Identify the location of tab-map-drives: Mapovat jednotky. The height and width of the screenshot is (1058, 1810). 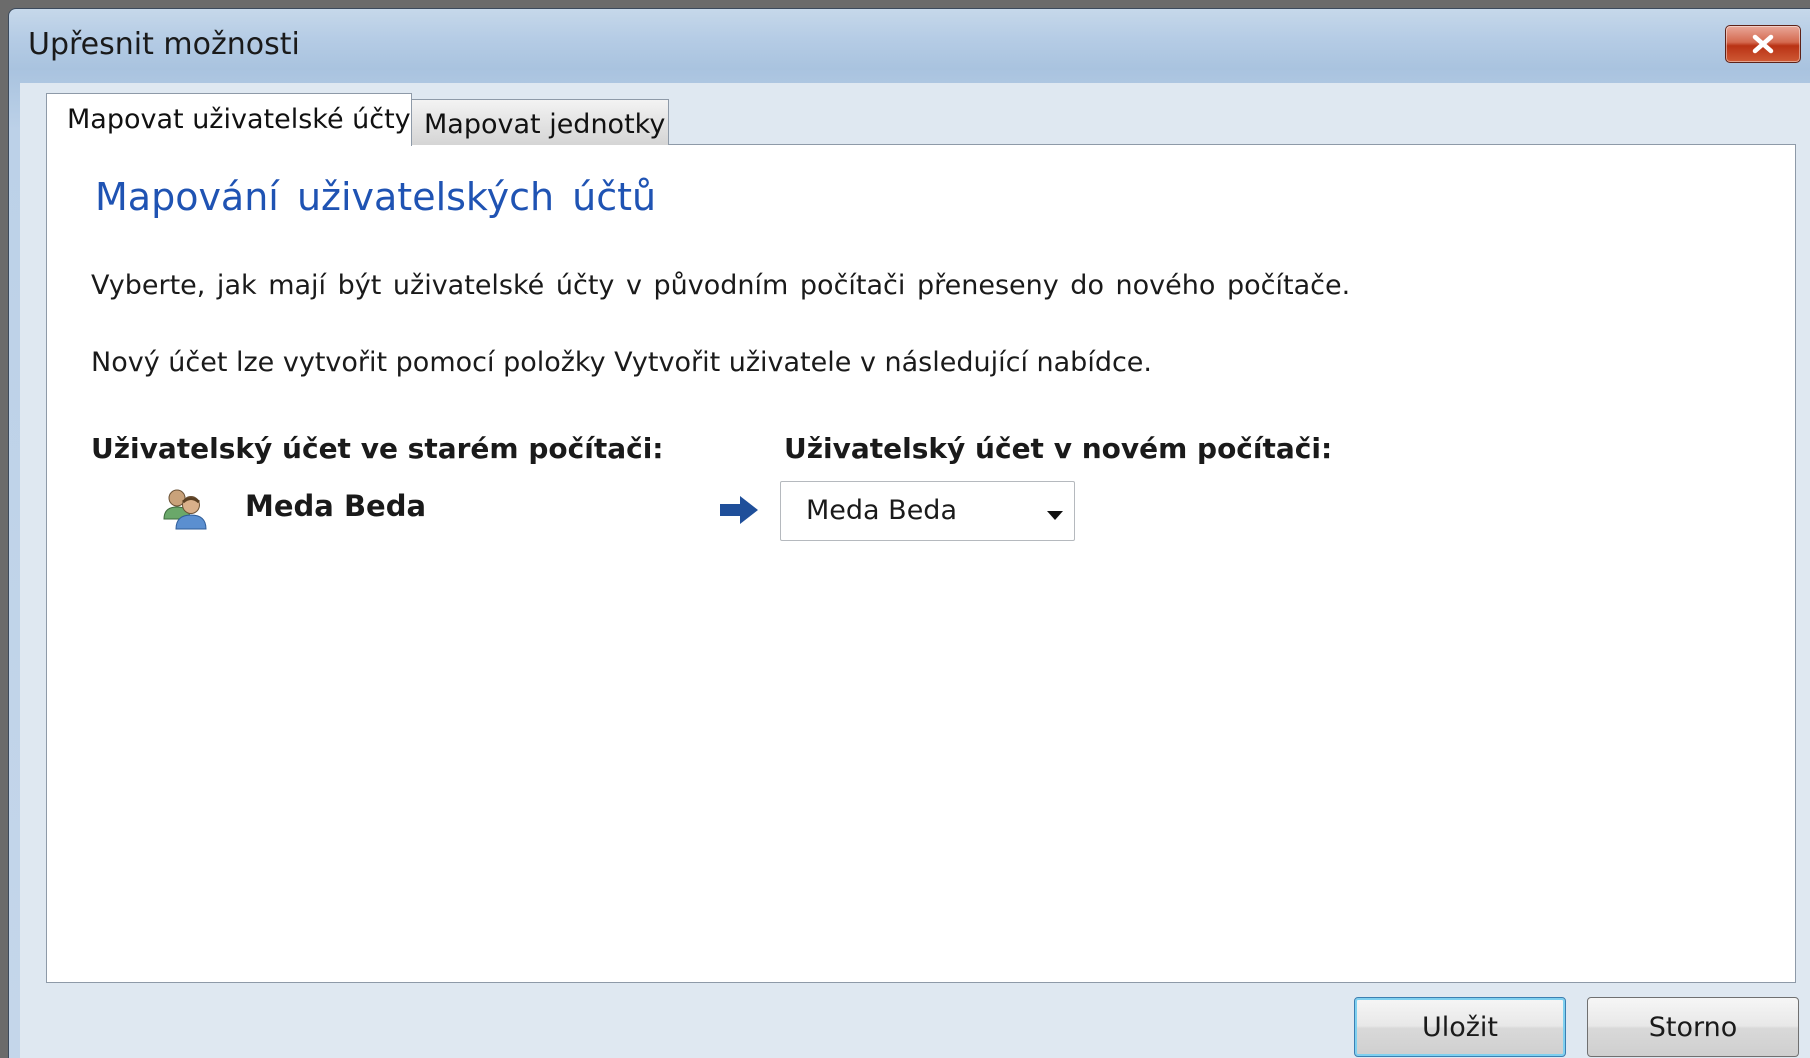
(540, 122).